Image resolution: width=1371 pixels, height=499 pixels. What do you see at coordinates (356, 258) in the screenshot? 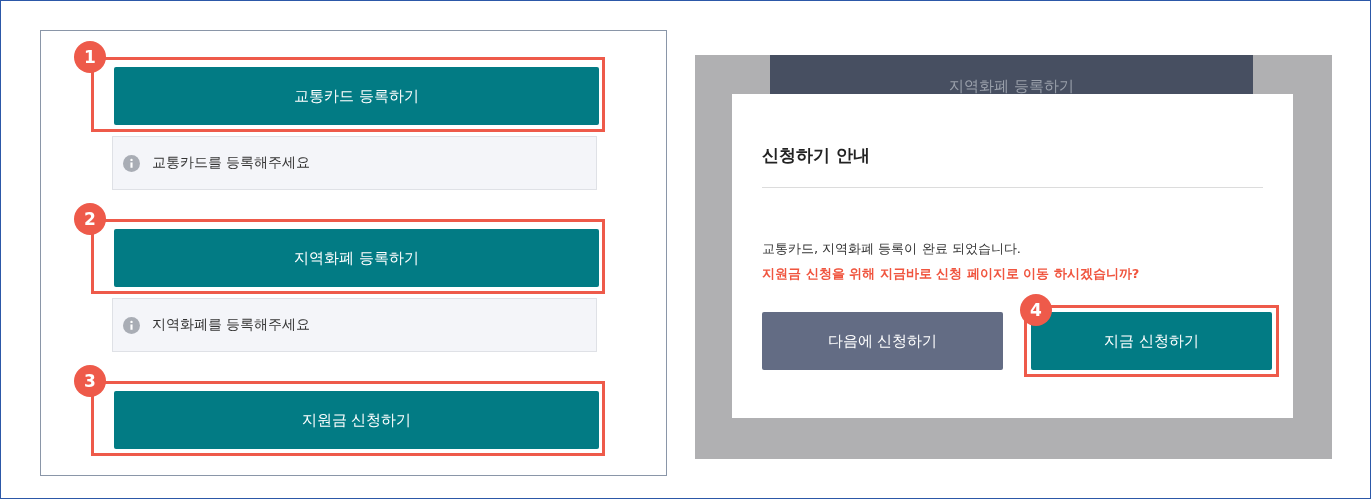
I see `register-button: 지역화폐 등록하기` at bounding box center [356, 258].